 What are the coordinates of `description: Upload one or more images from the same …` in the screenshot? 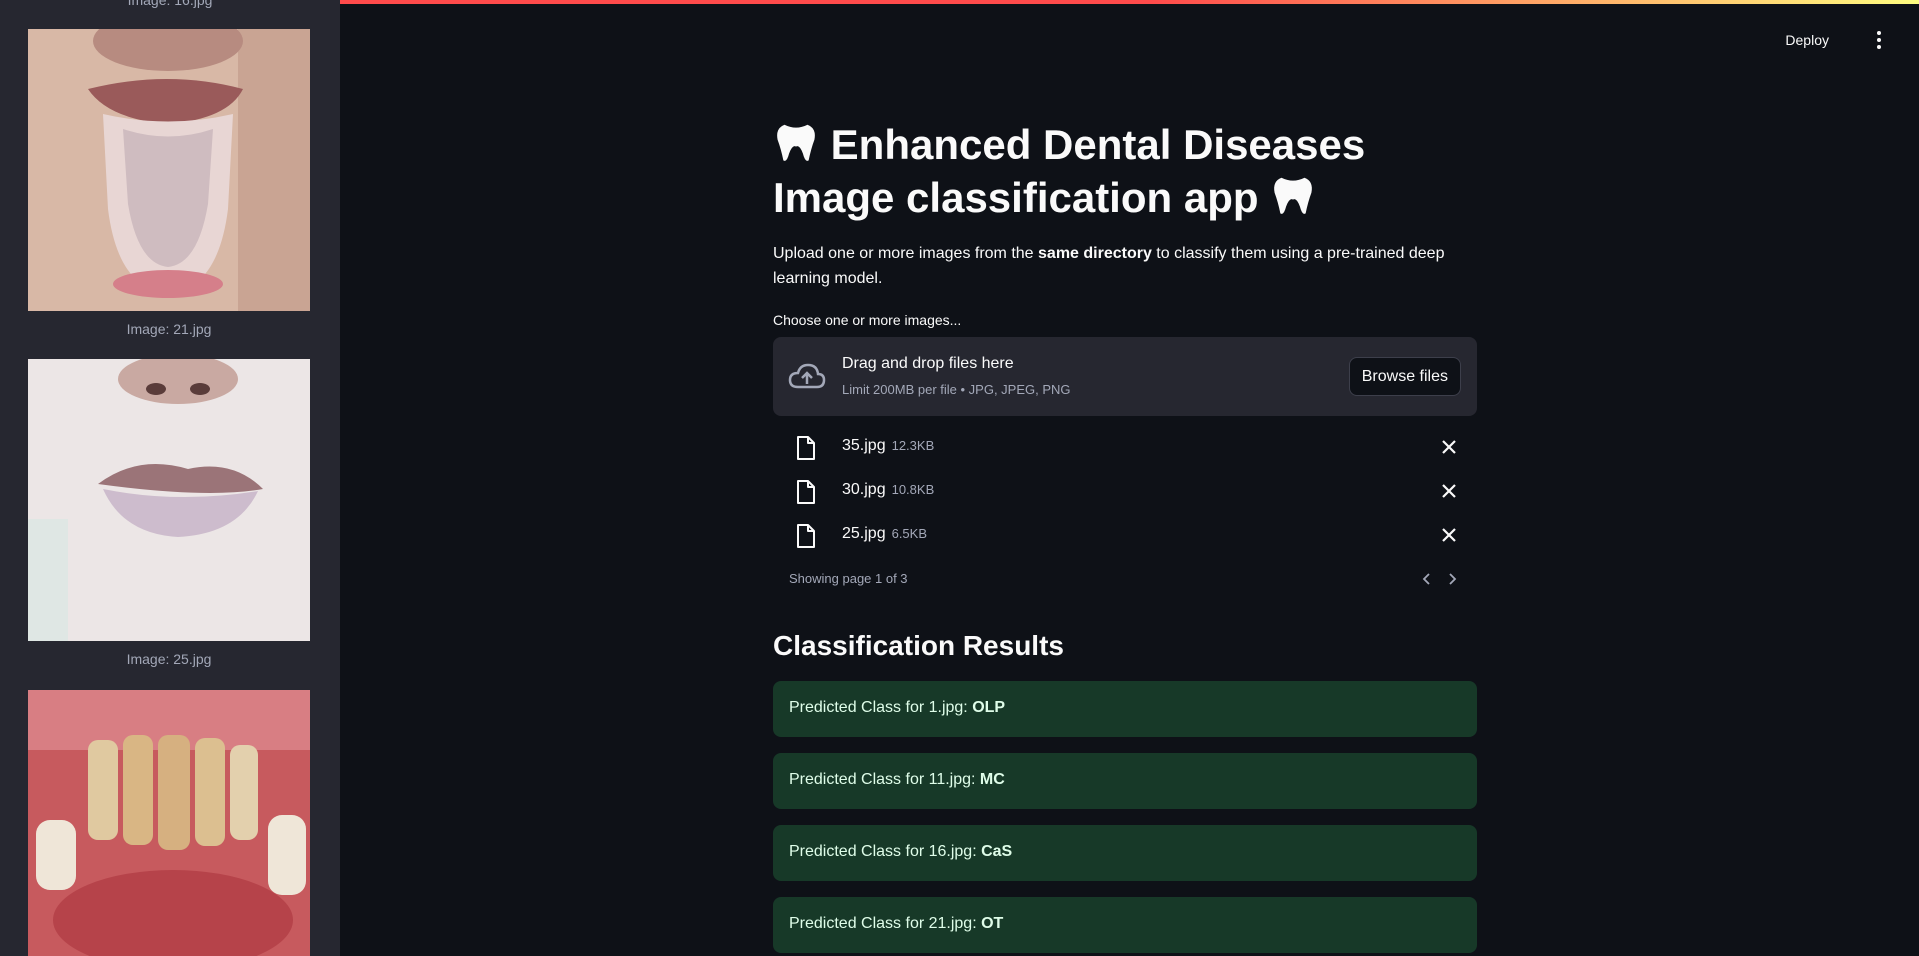 It's located at (1125, 266).